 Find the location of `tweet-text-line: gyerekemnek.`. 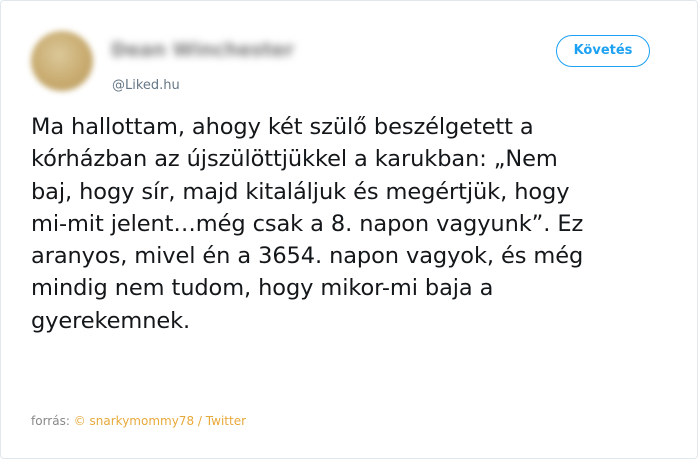

tweet-text-line: gyerekemnek. is located at coordinates (111, 320).